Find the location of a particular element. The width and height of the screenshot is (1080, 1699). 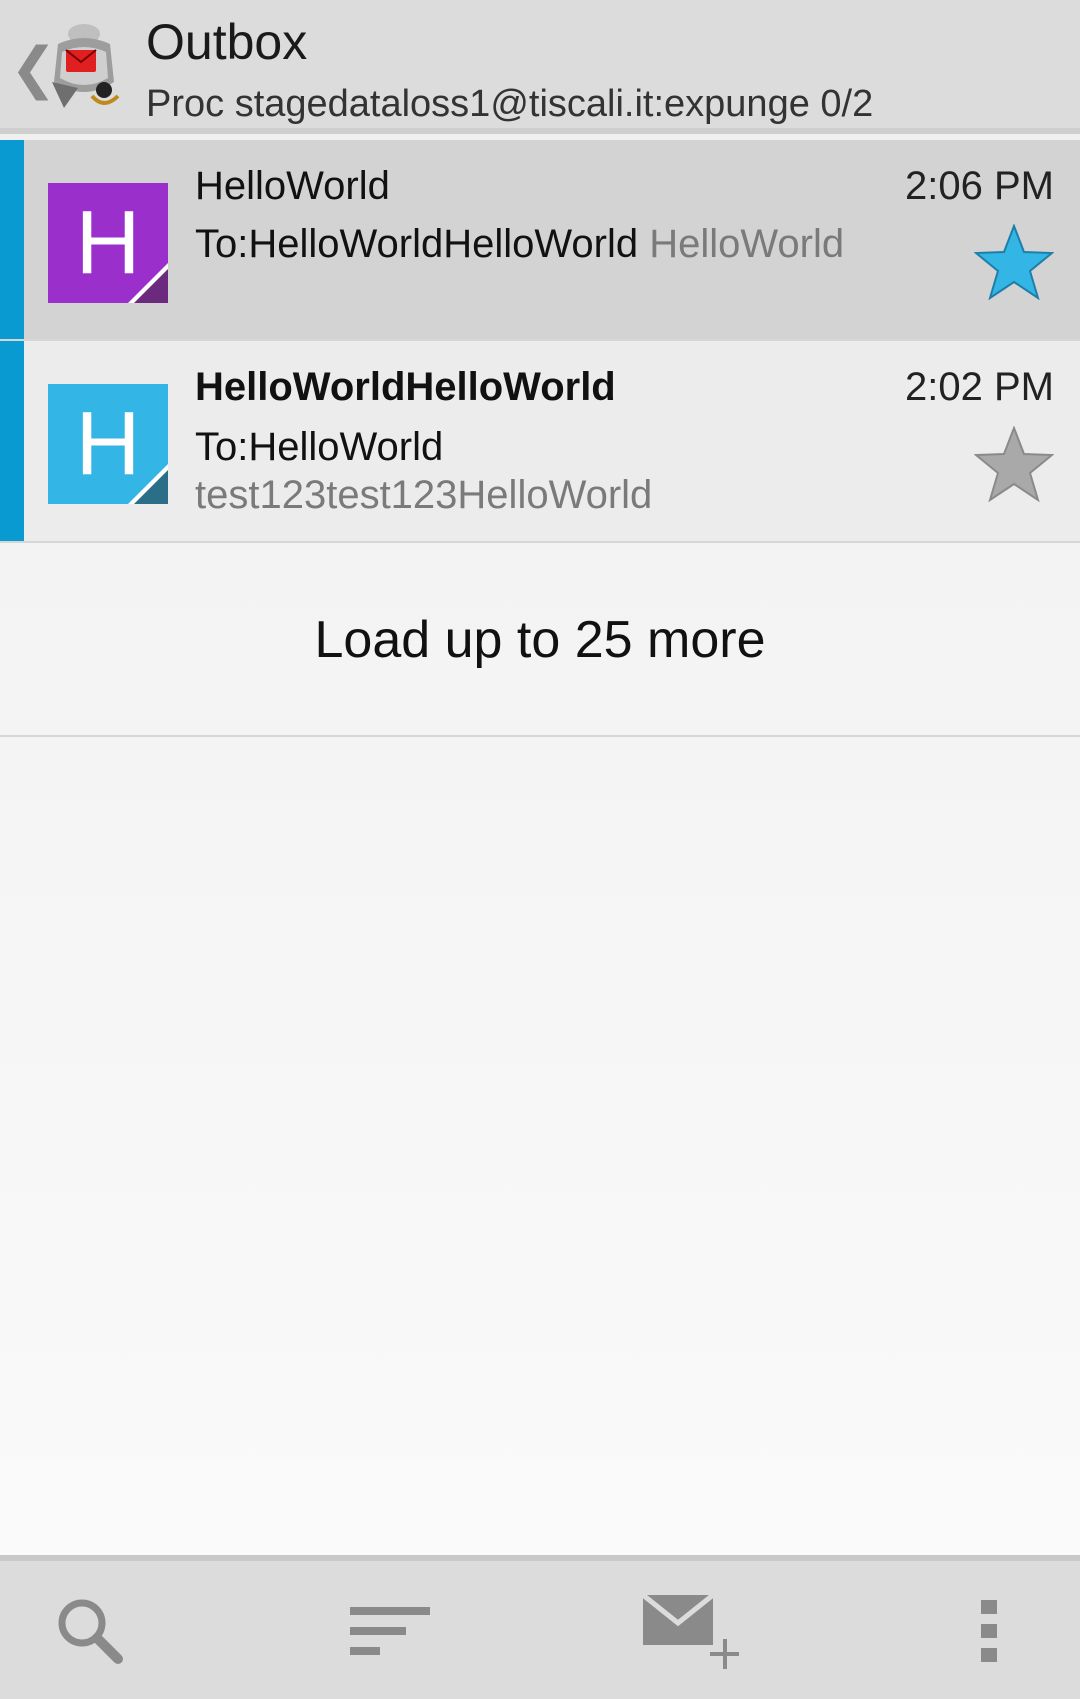

search-icon is located at coordinates (90, 1631).